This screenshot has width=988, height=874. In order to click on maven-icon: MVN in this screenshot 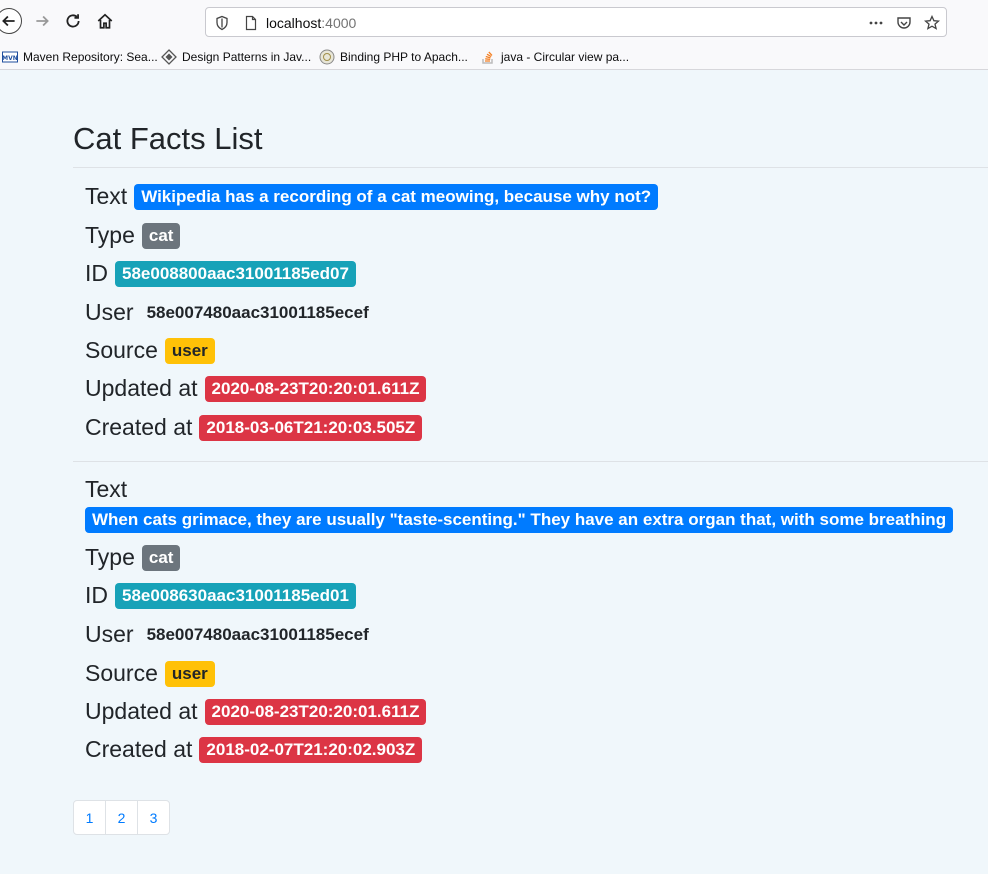, I will do `click(10, 57)`.